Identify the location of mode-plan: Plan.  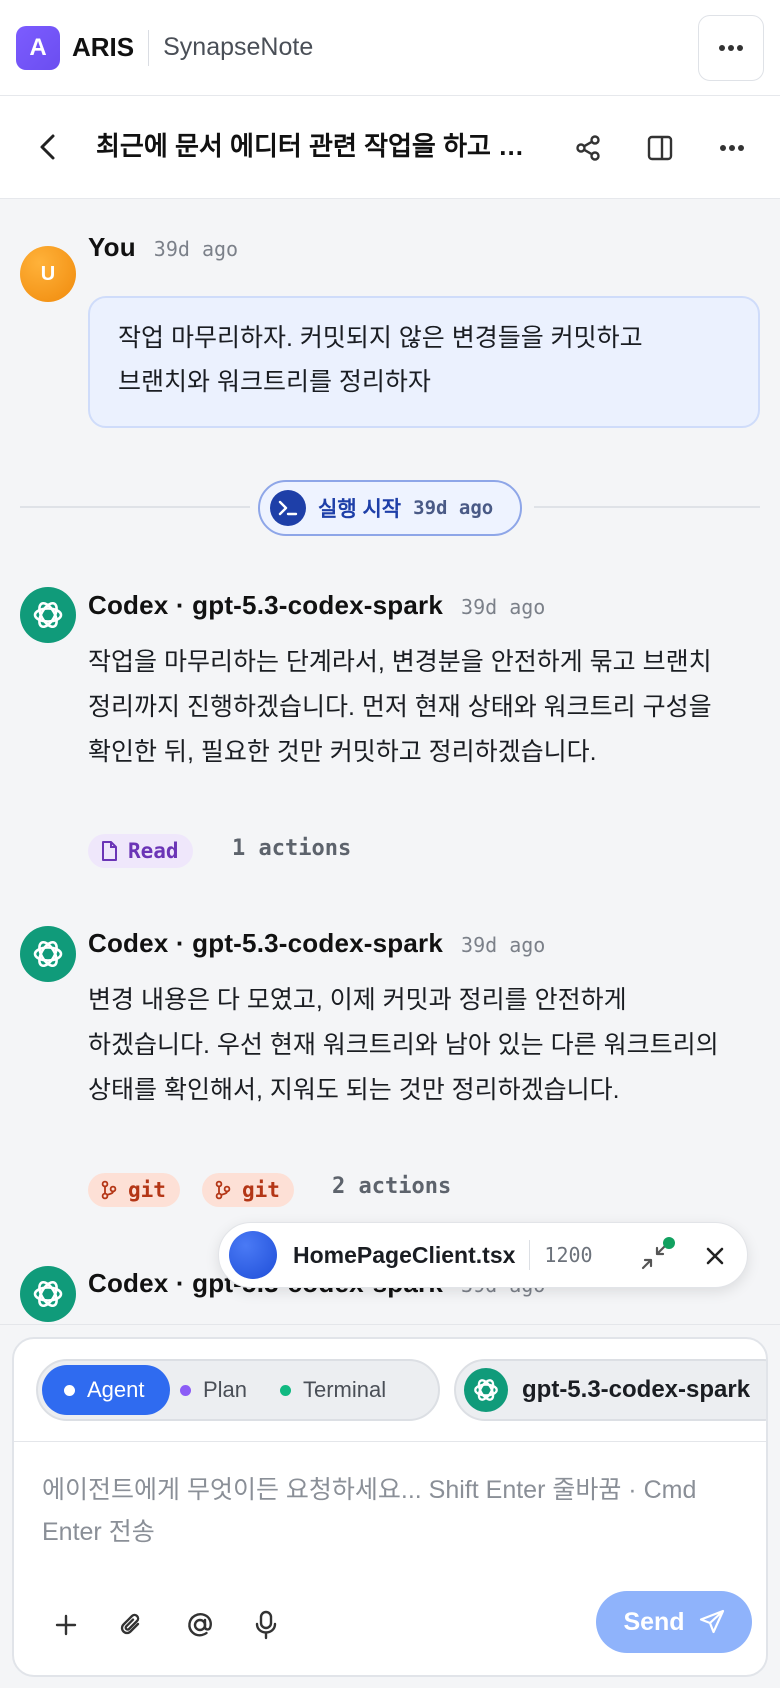
(225, 1390).